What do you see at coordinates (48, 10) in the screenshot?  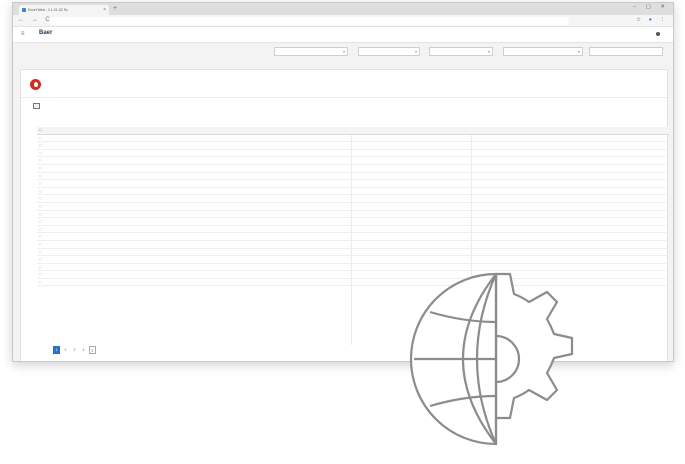 I see `tab-title: Excel Web - 4 1-01-02 Sc` at bounding box center [48, 10].